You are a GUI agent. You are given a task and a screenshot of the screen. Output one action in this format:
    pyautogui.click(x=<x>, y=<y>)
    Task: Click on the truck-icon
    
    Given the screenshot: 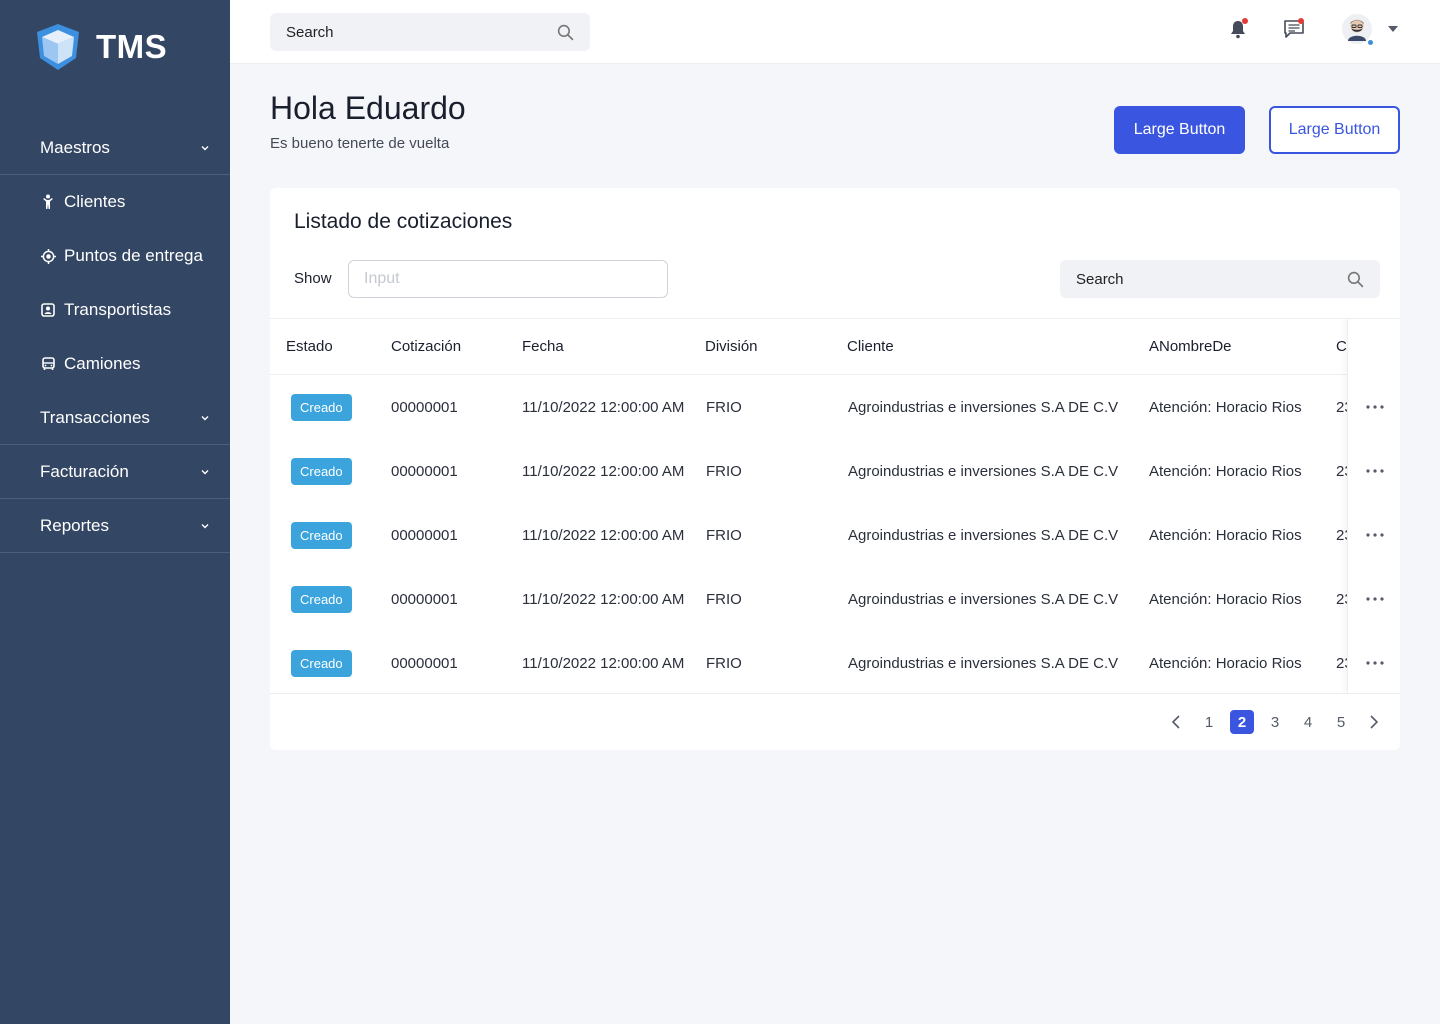 What is the action you would take?
    pyautogui.click(x=48, y=364)
    